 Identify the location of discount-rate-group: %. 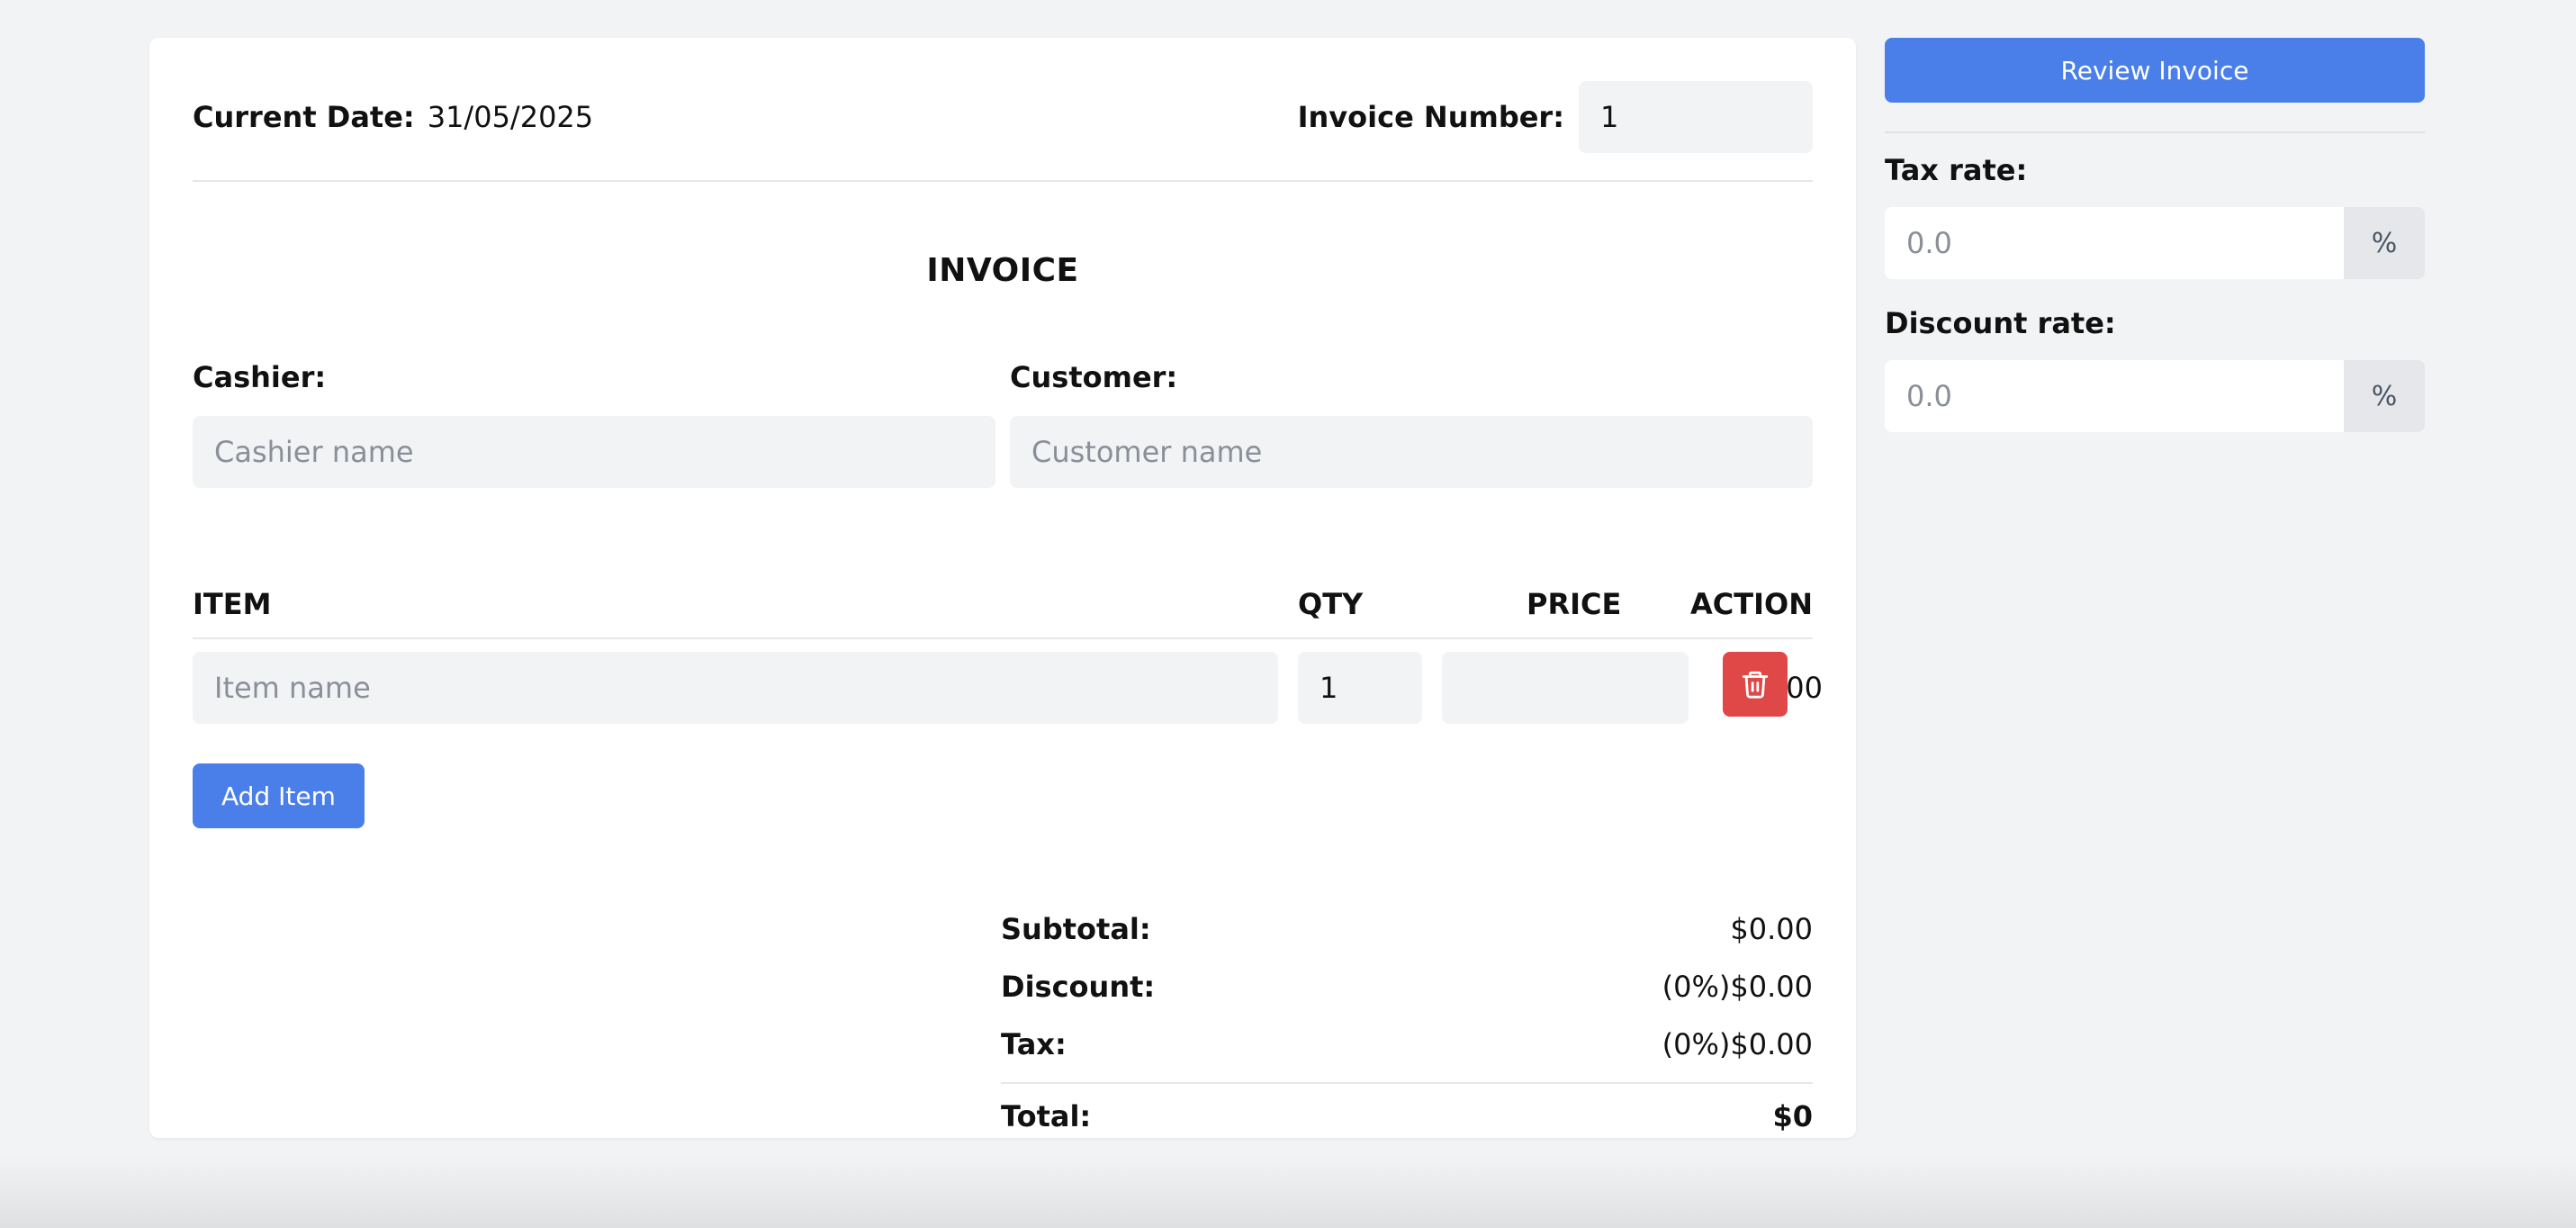
(2155, 396).